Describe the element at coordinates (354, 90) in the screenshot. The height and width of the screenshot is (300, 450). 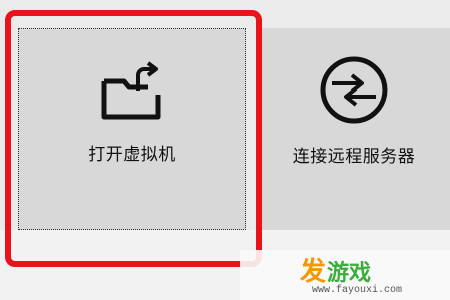
I see `remote-connect-icon` at that location.